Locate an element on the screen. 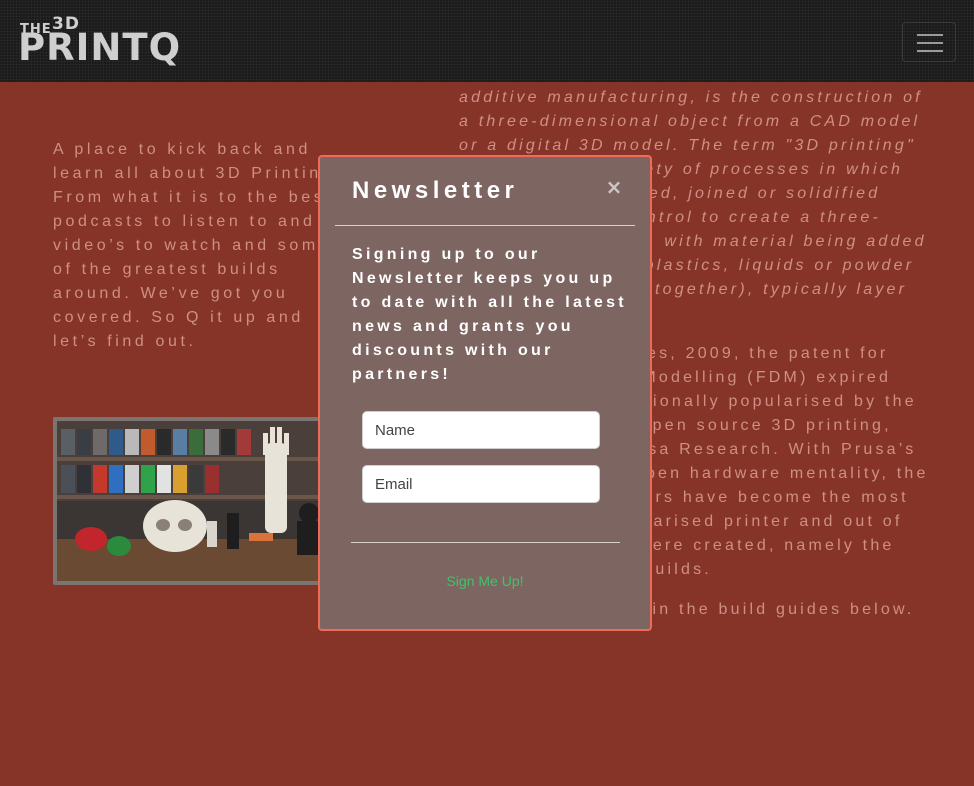 This screenshot has height=786, width=974. modal-header-divider is located at coordinates (485, 225).